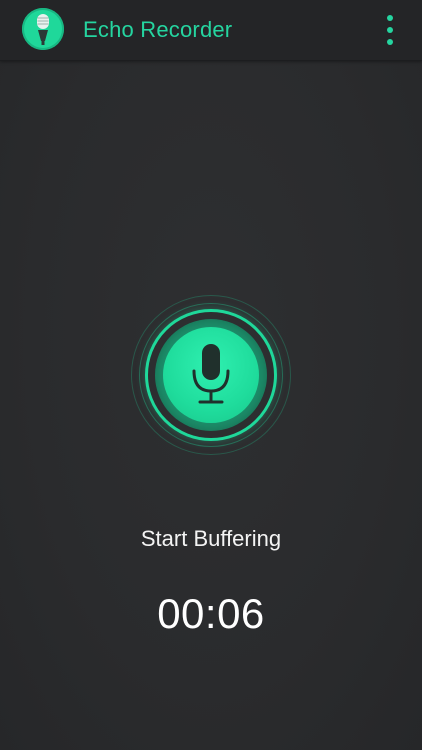 The height and width of the screenshot is (750, 422). Describe the element at coordinates (158, 29) in the screenshot. I see `app-title: Echo Recorder` at that location.